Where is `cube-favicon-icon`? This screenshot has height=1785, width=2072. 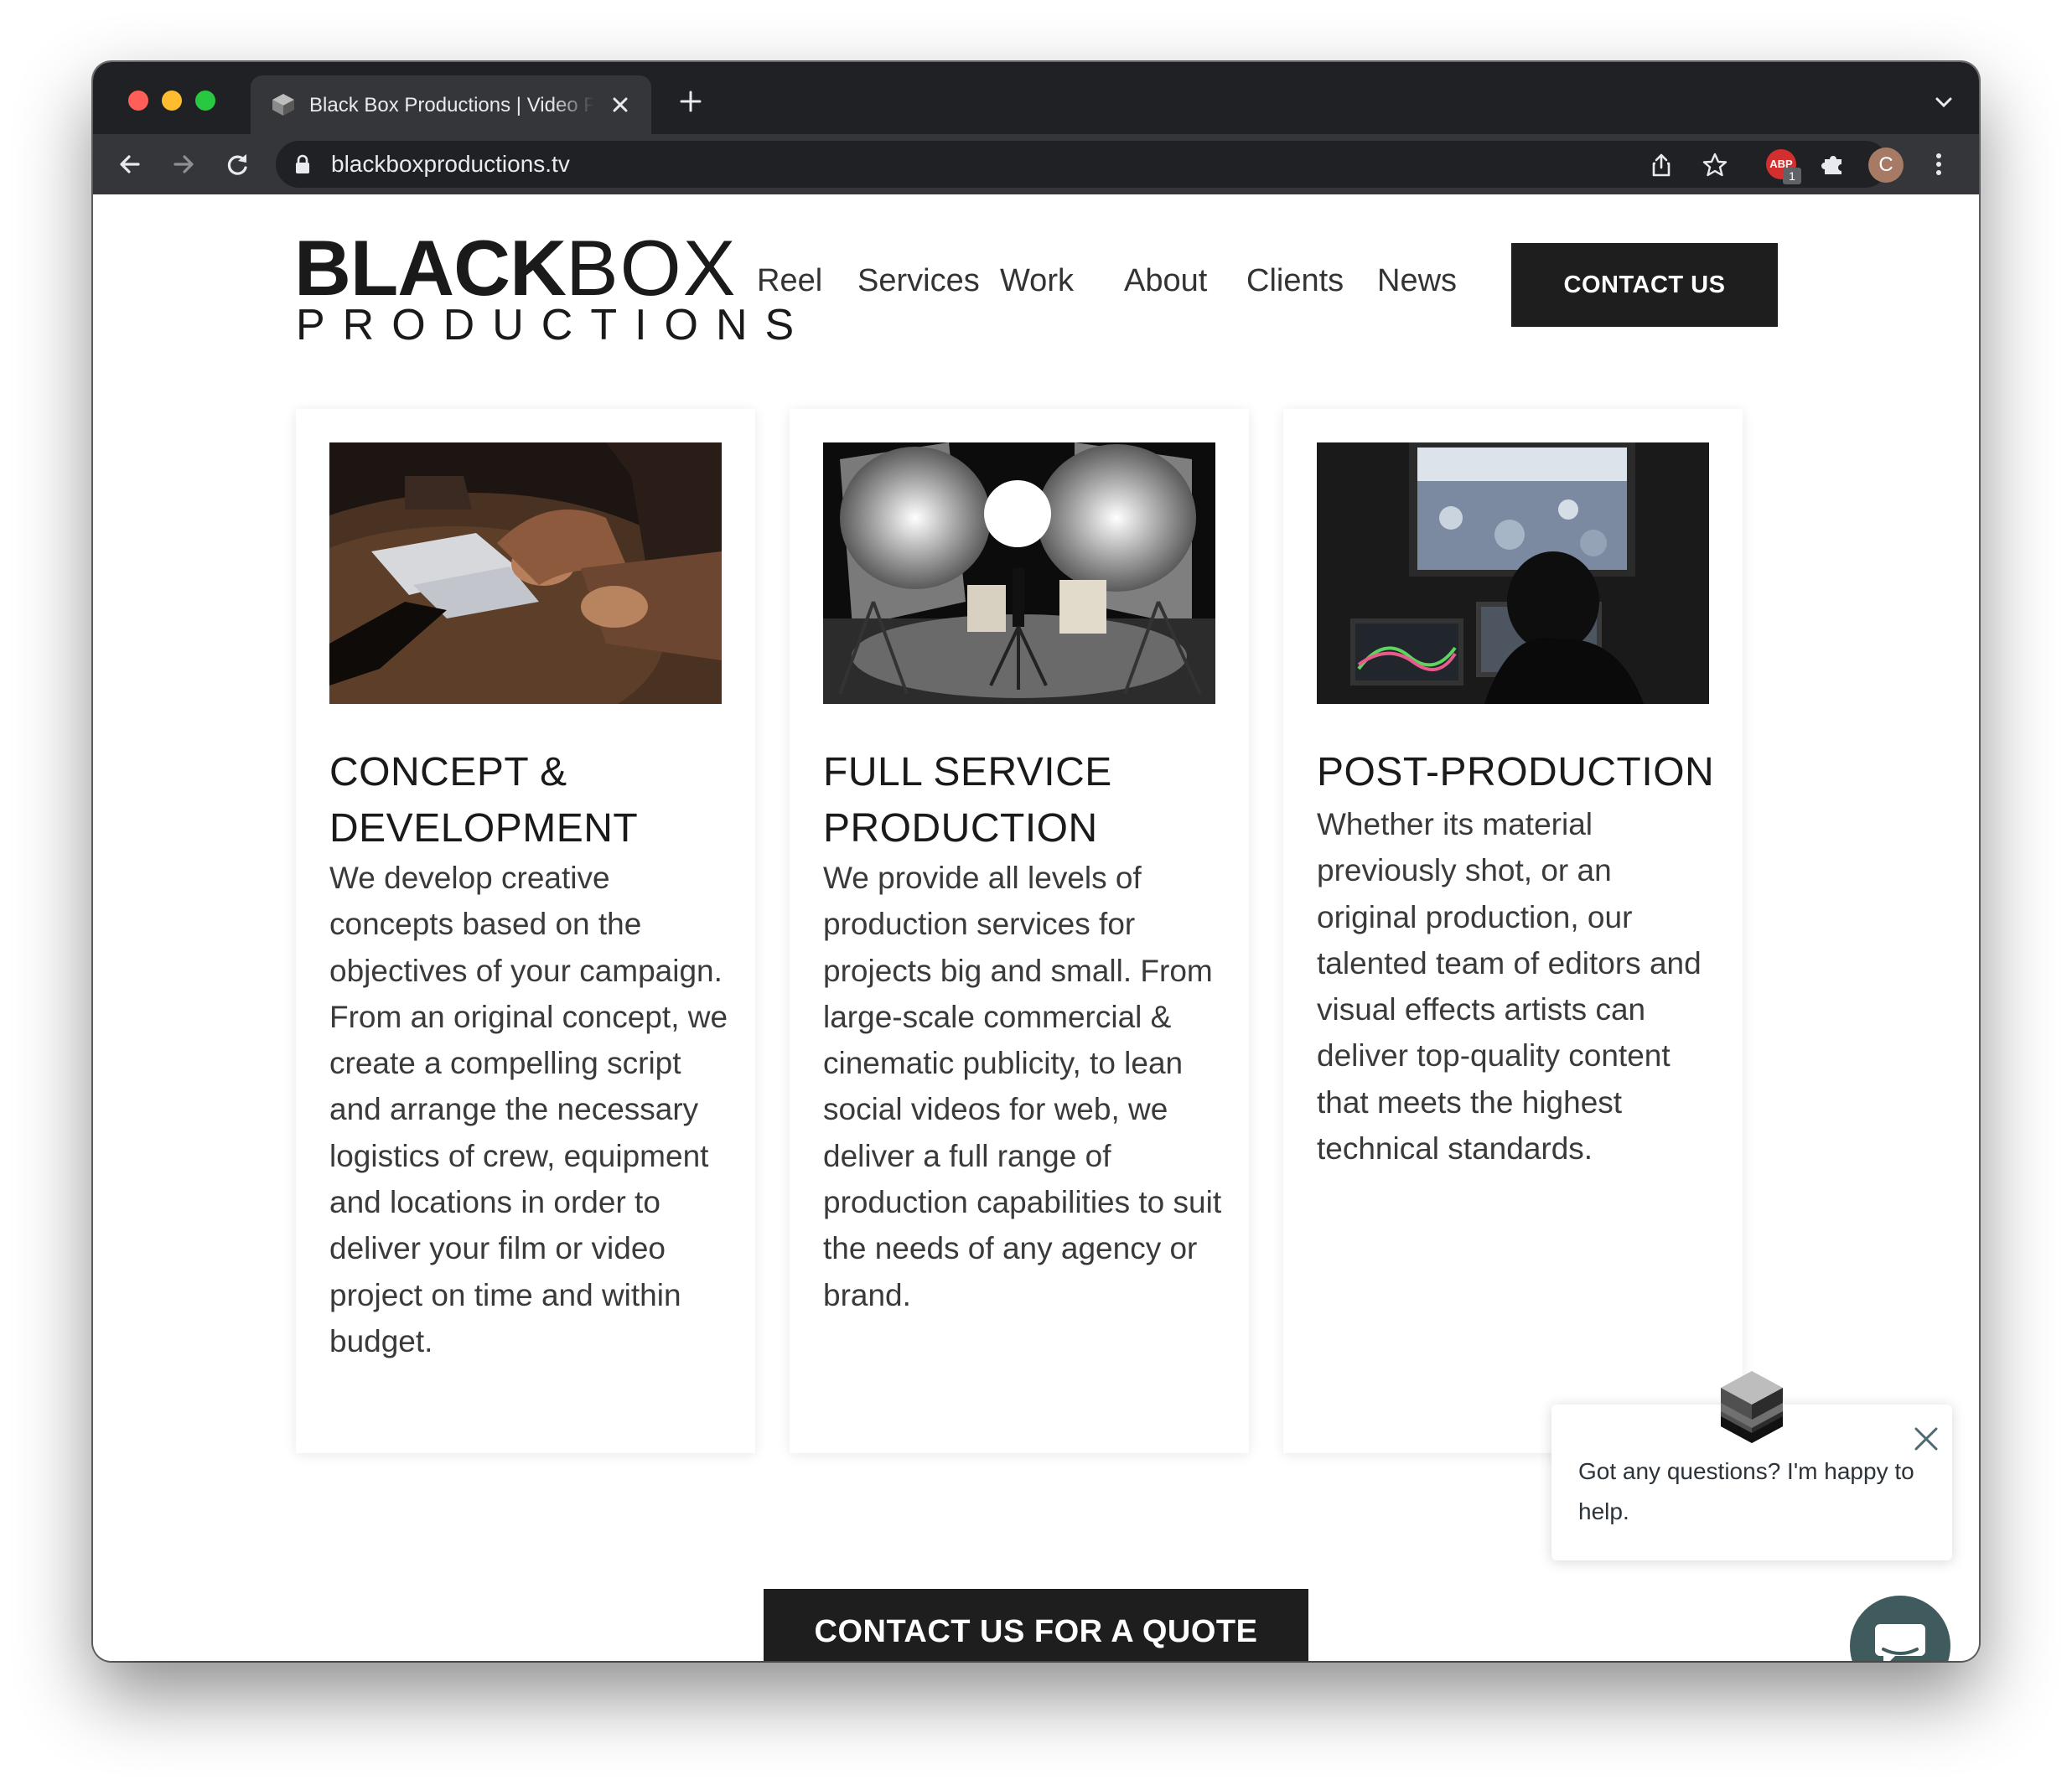 cube-favicon-icon is located at coordinates (283, 105).